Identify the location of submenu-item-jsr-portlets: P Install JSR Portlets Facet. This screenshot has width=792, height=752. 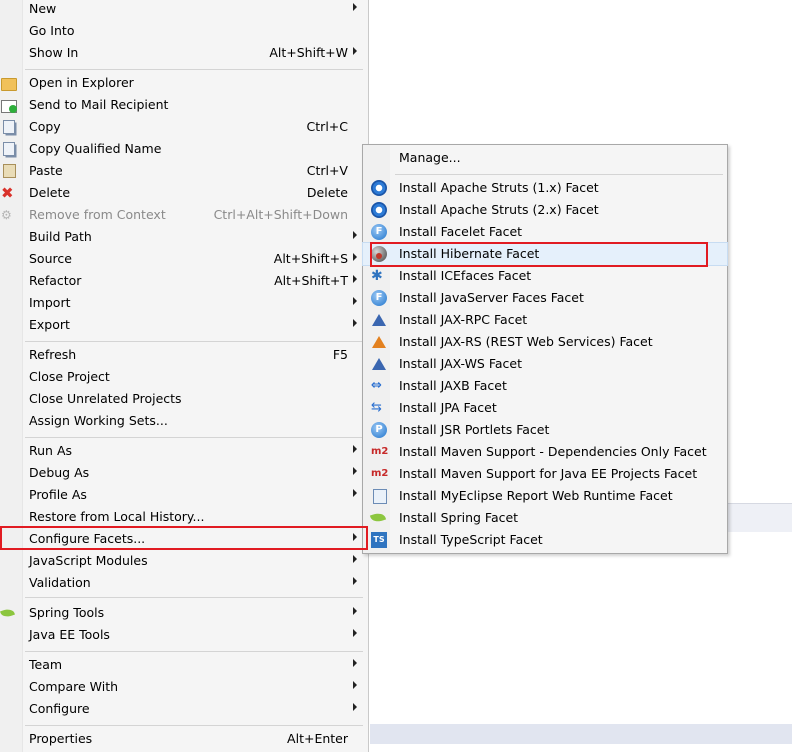
(545, 430).